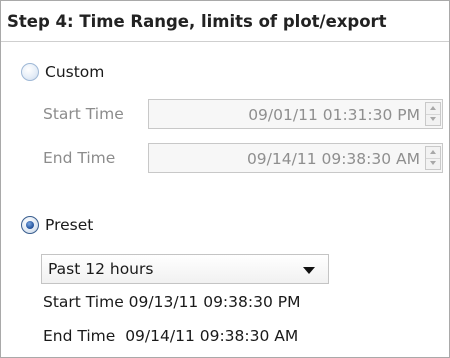  I want to click on preset-range-value: Past 12 hours, so click(101, 269).